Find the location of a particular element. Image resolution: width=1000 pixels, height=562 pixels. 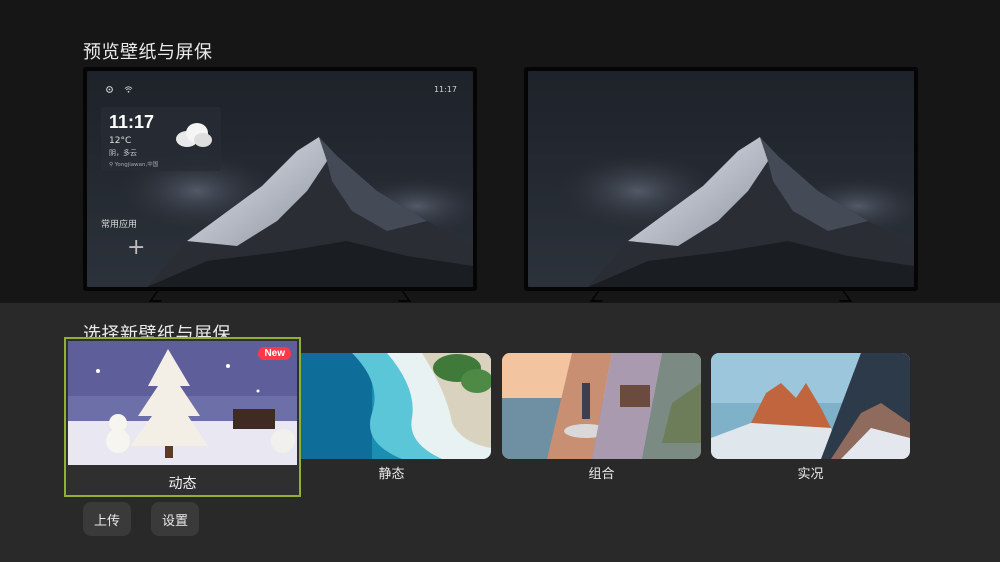

wallpaper-card-combo is located at coordinates (601, 406).